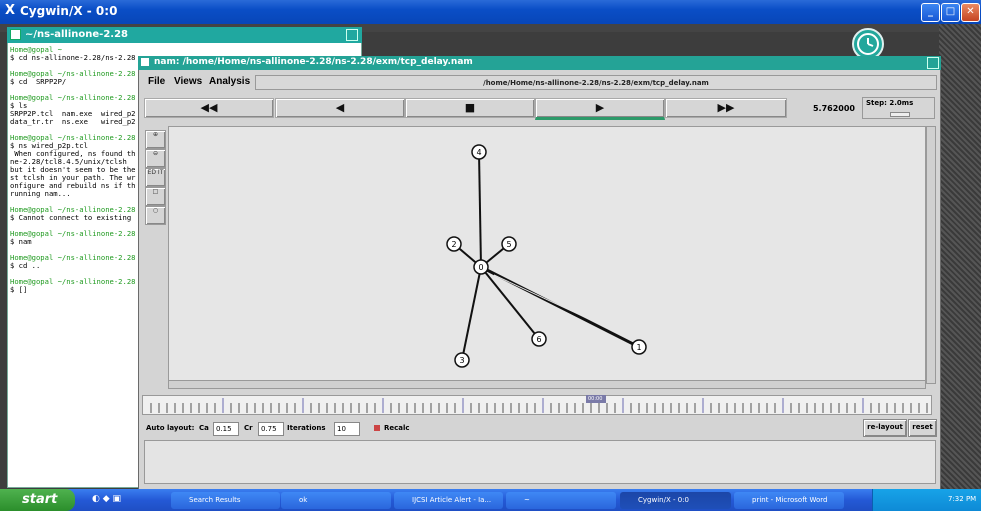 The width and height of the screenshot is (981, 511). What do you see at coordinates (547, 384) in the screenshot?
I see `horizontal-scrollbar` at bounding box center [547, 384].